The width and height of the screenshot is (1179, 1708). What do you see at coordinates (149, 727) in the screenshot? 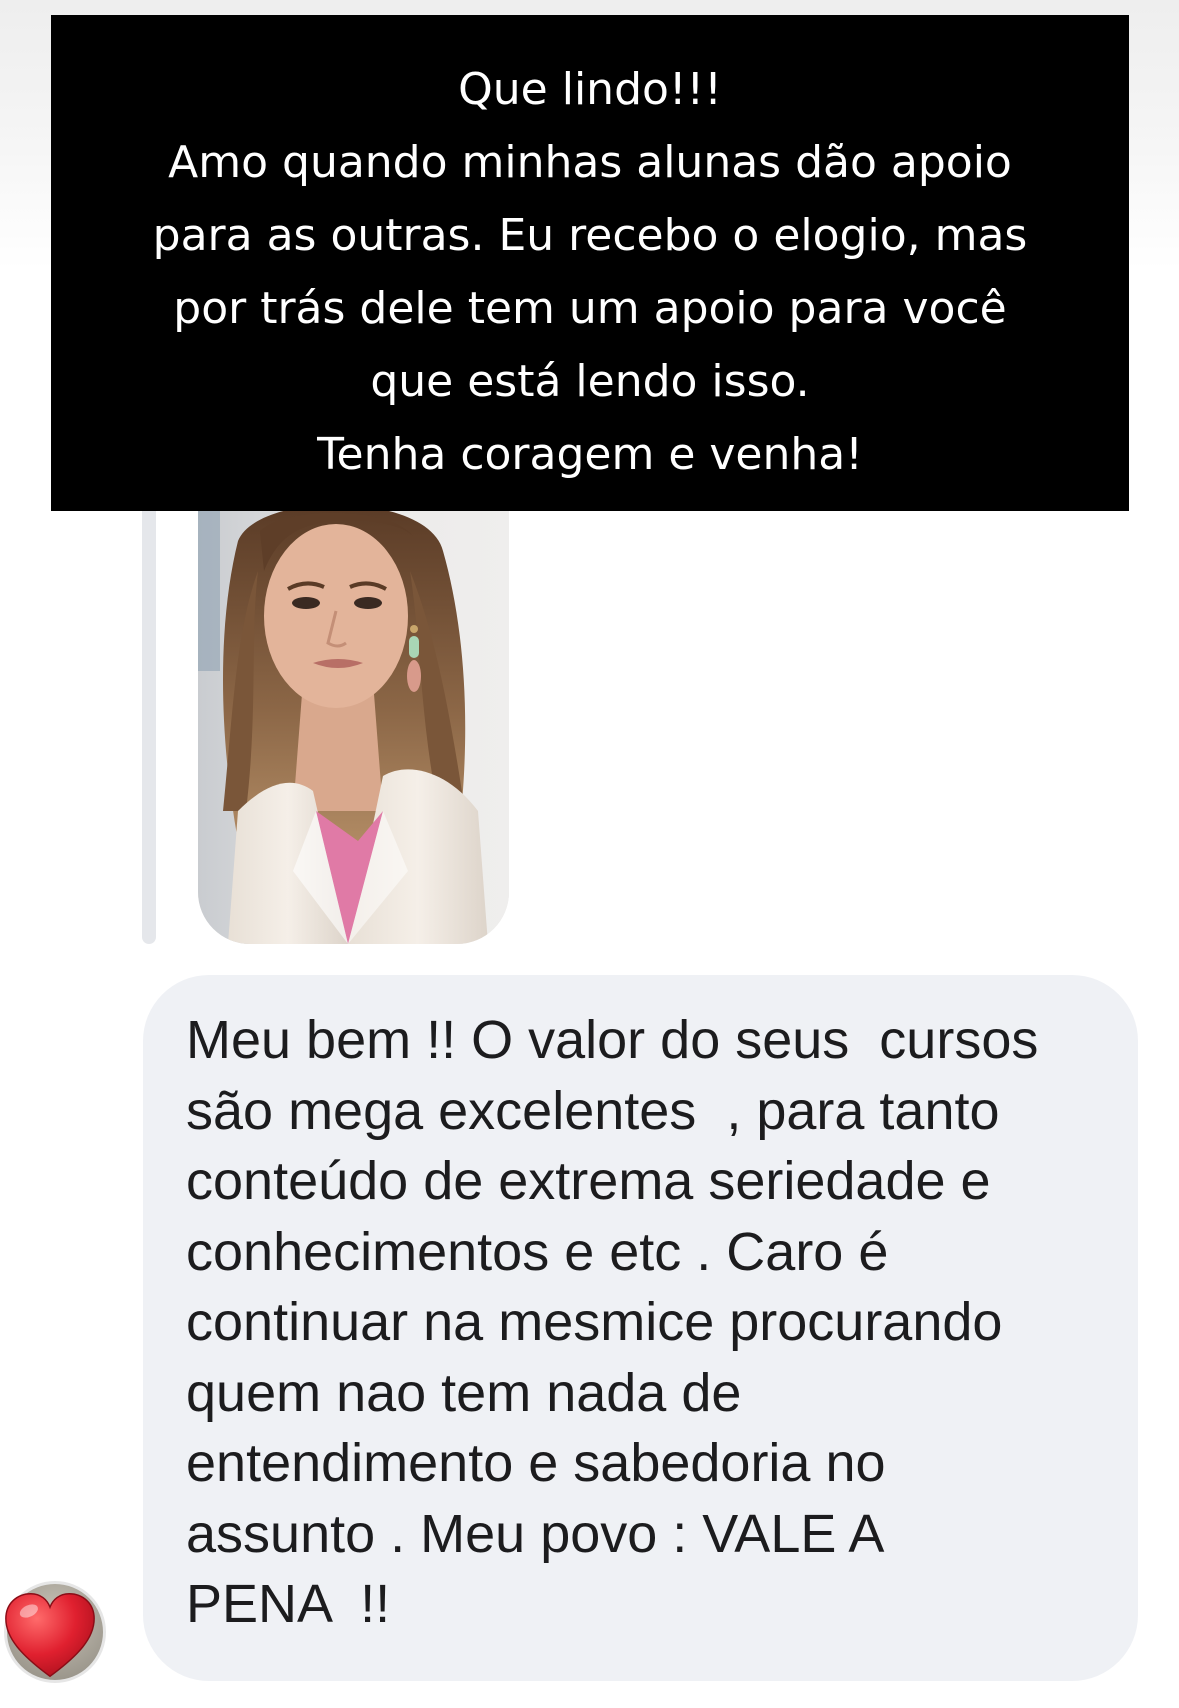
I see `story-reply-bar` at bounding box center [149, 727].